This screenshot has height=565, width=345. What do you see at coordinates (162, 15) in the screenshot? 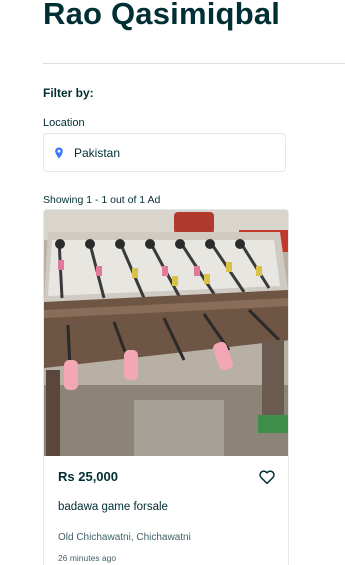
I see `page-title: Rao Qasimiqbal` at bounding box center [162, 15].